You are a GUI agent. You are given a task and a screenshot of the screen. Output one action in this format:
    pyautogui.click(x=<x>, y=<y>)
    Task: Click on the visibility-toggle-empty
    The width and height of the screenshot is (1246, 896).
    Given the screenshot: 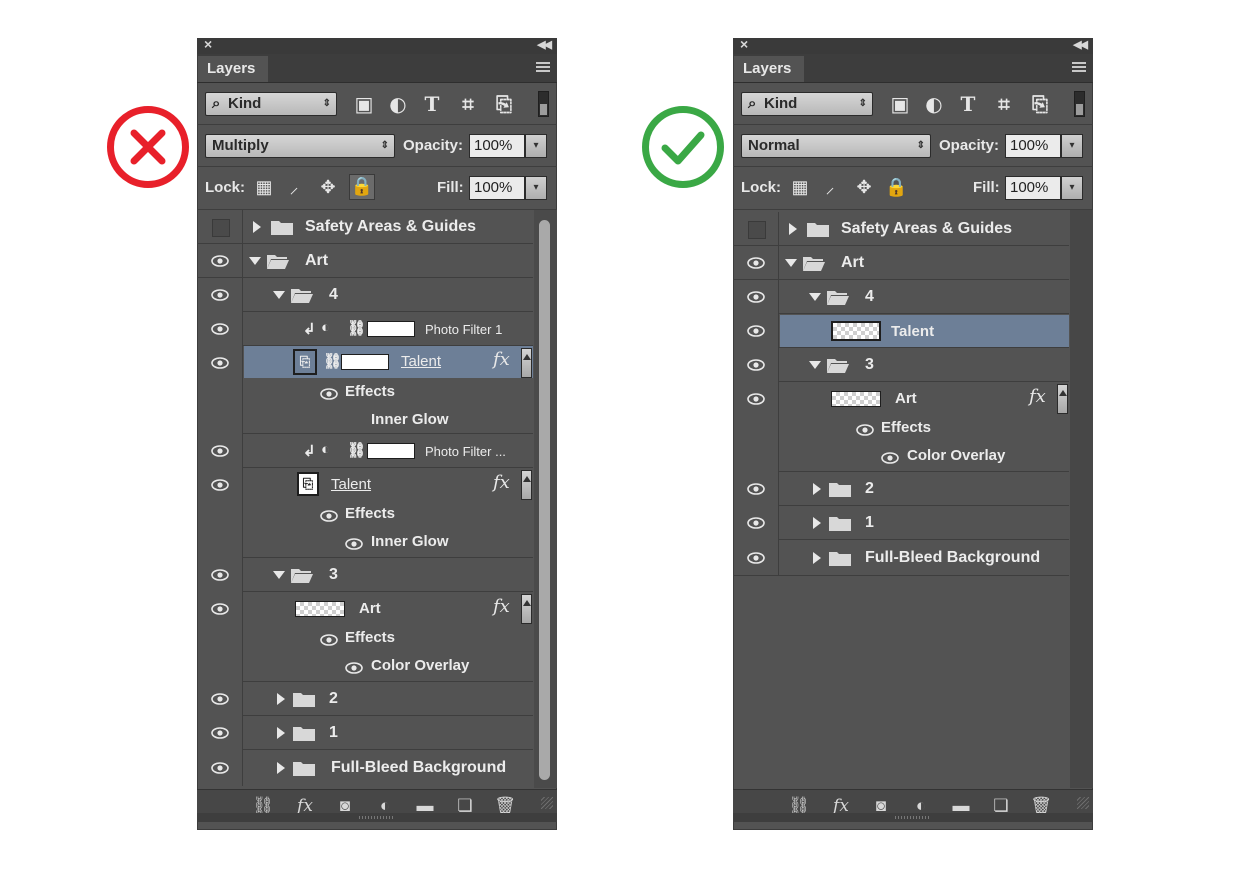 What is the action you would take?
    pyautogui.click(x=757, y=230)
    